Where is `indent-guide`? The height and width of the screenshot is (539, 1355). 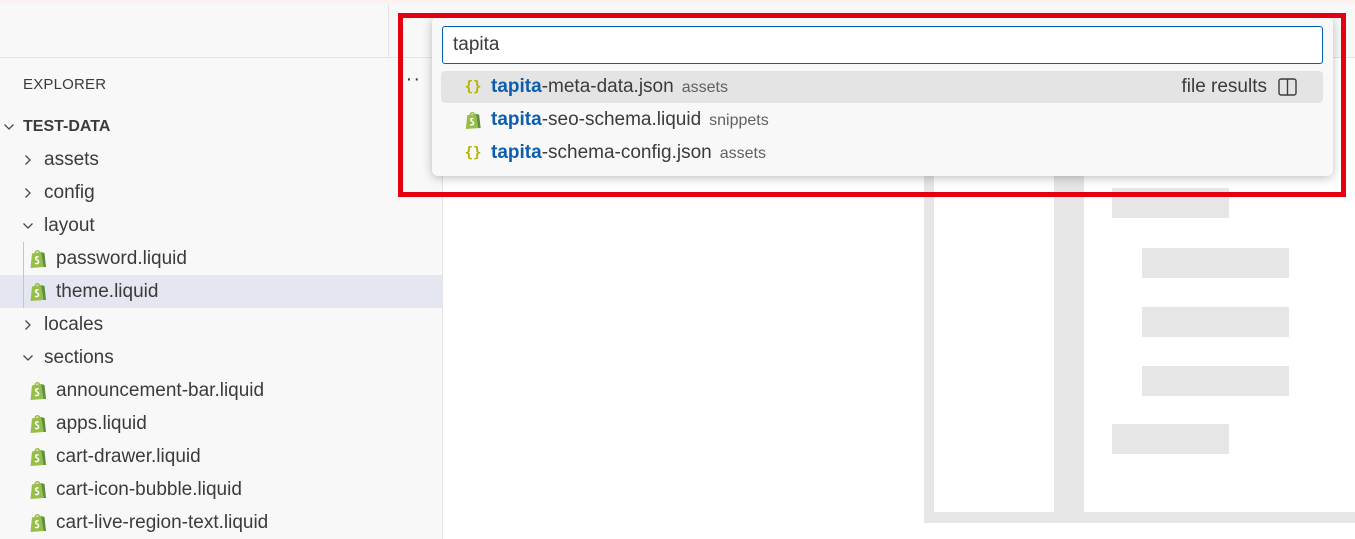 indent-guide is located at coordinates (23, 275).